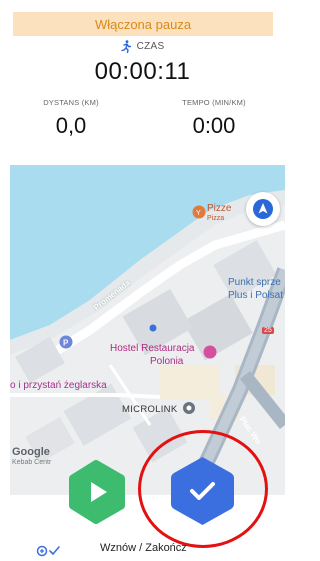 The width and height of the screenshot is (320, 561). I want to click on map-street-fragment: Kebab Centr, so click(32, 462).